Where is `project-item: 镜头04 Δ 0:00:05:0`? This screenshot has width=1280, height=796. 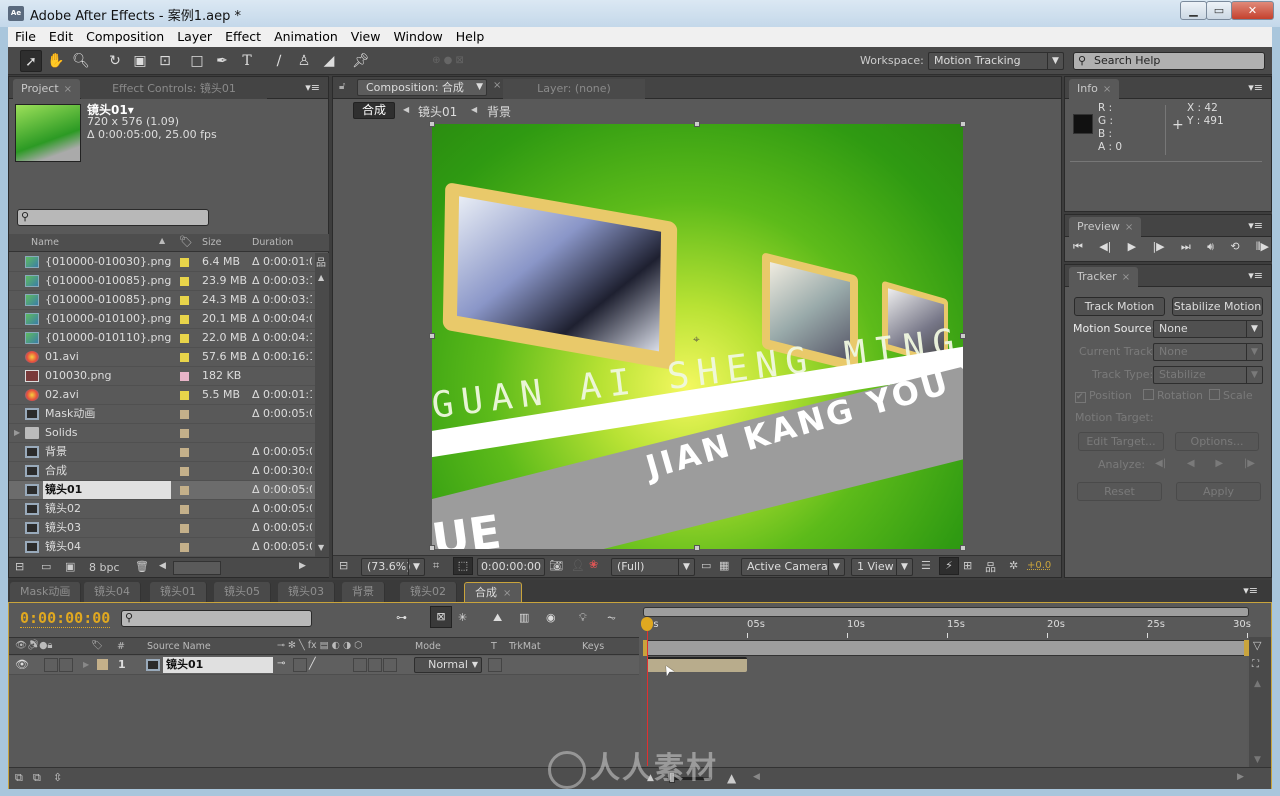
project-item: 镜头04 Δ 0:00:05:0 is located at coordinates (162, 547).